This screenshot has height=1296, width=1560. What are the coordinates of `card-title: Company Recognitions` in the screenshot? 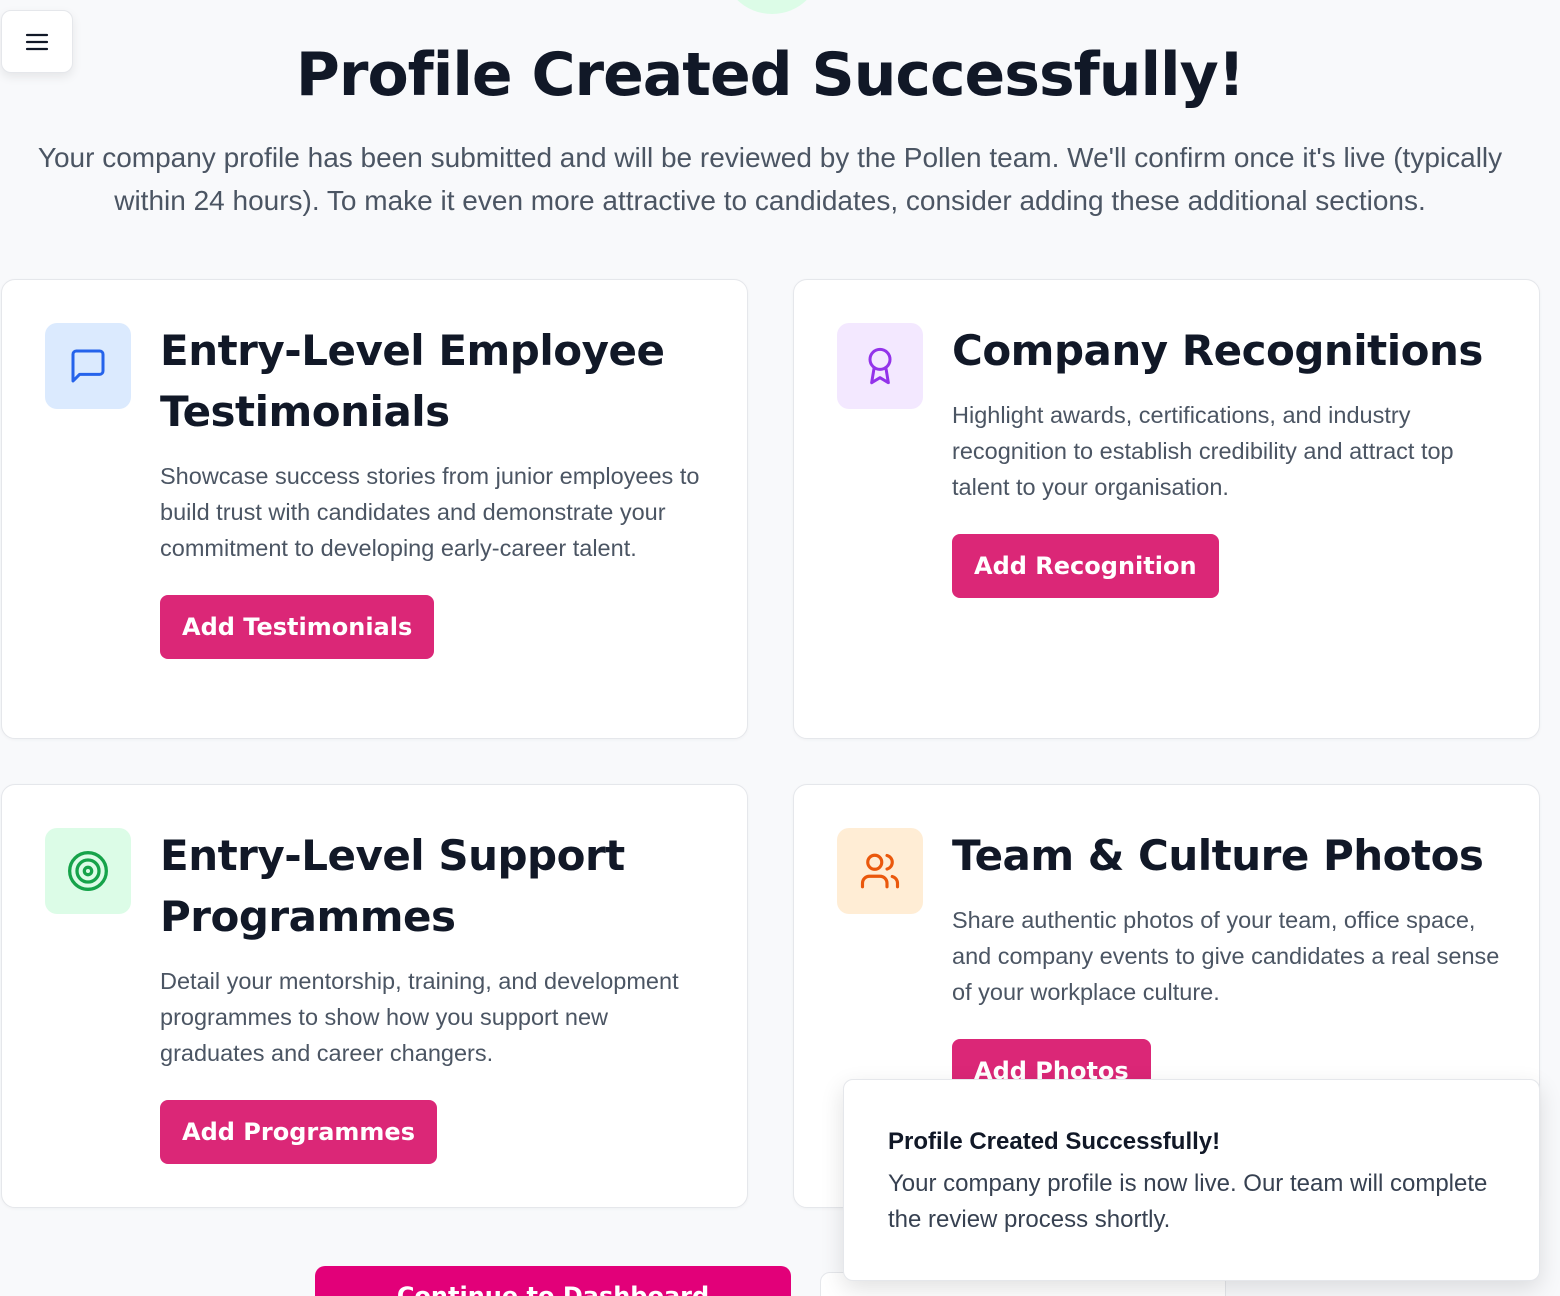 It's located at (1217, 350).